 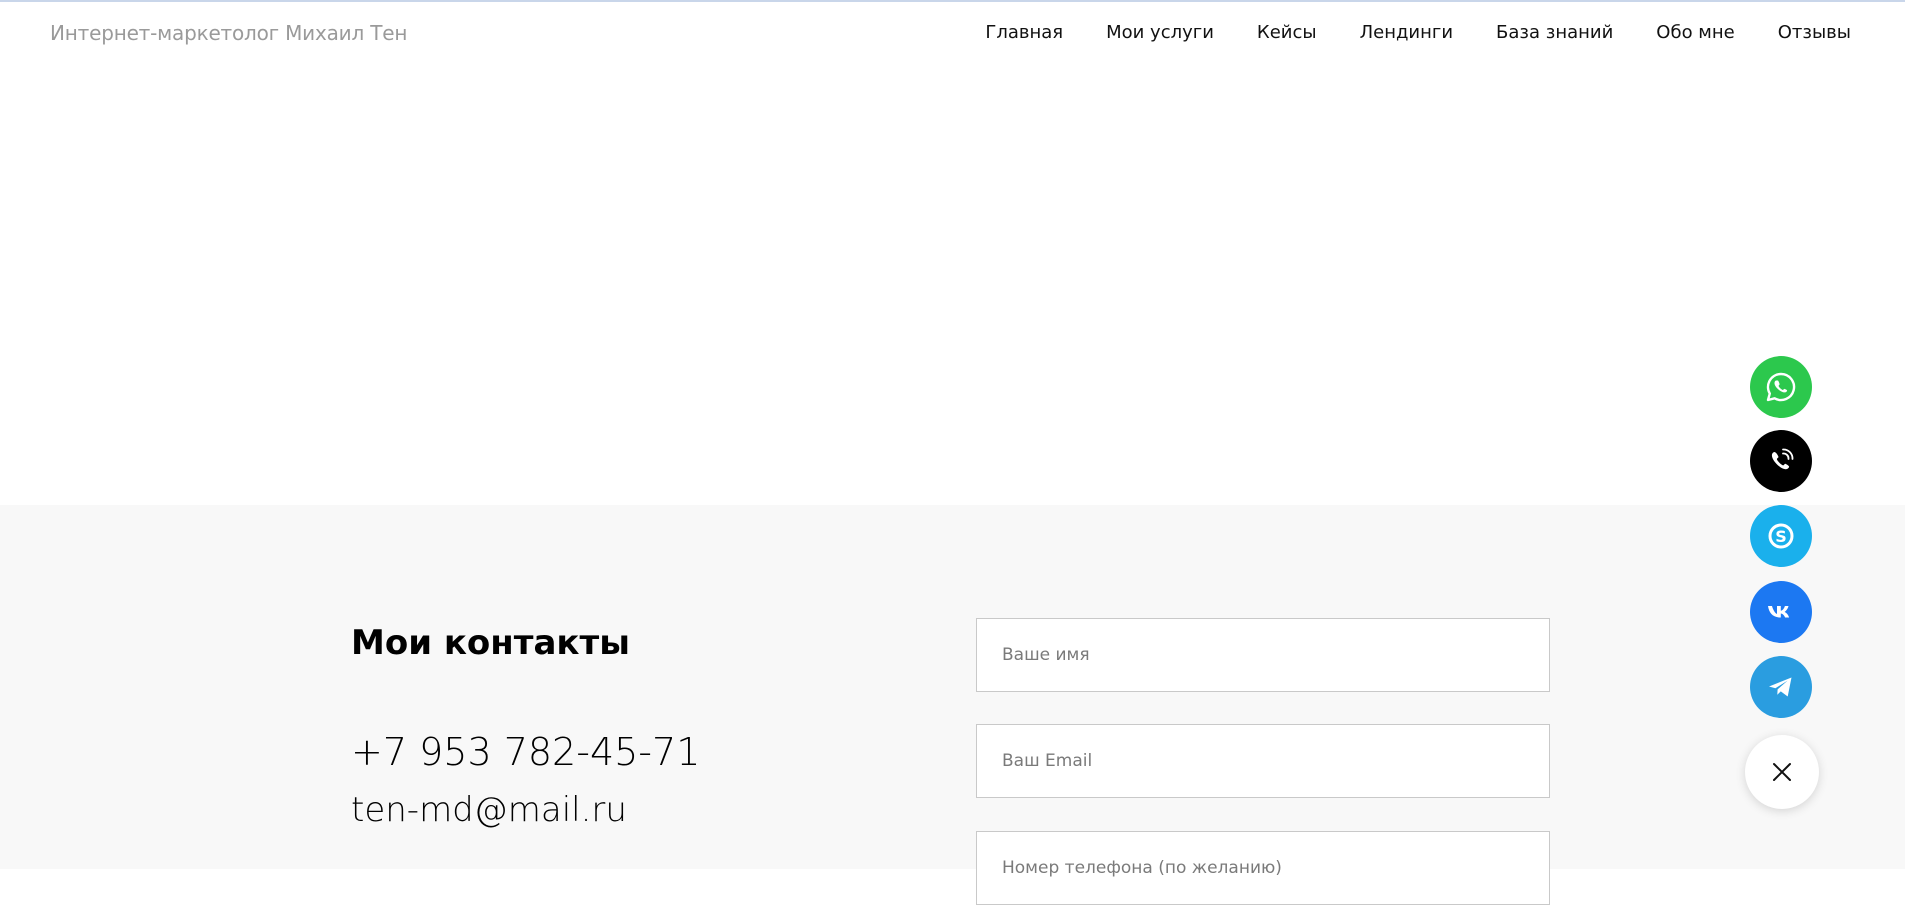 I want to click on close-widgets-button, so click(x=1782, y=772).